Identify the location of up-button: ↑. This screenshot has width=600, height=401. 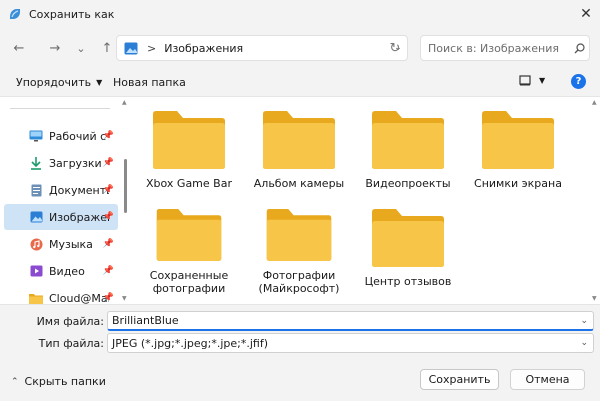
(107, 48).